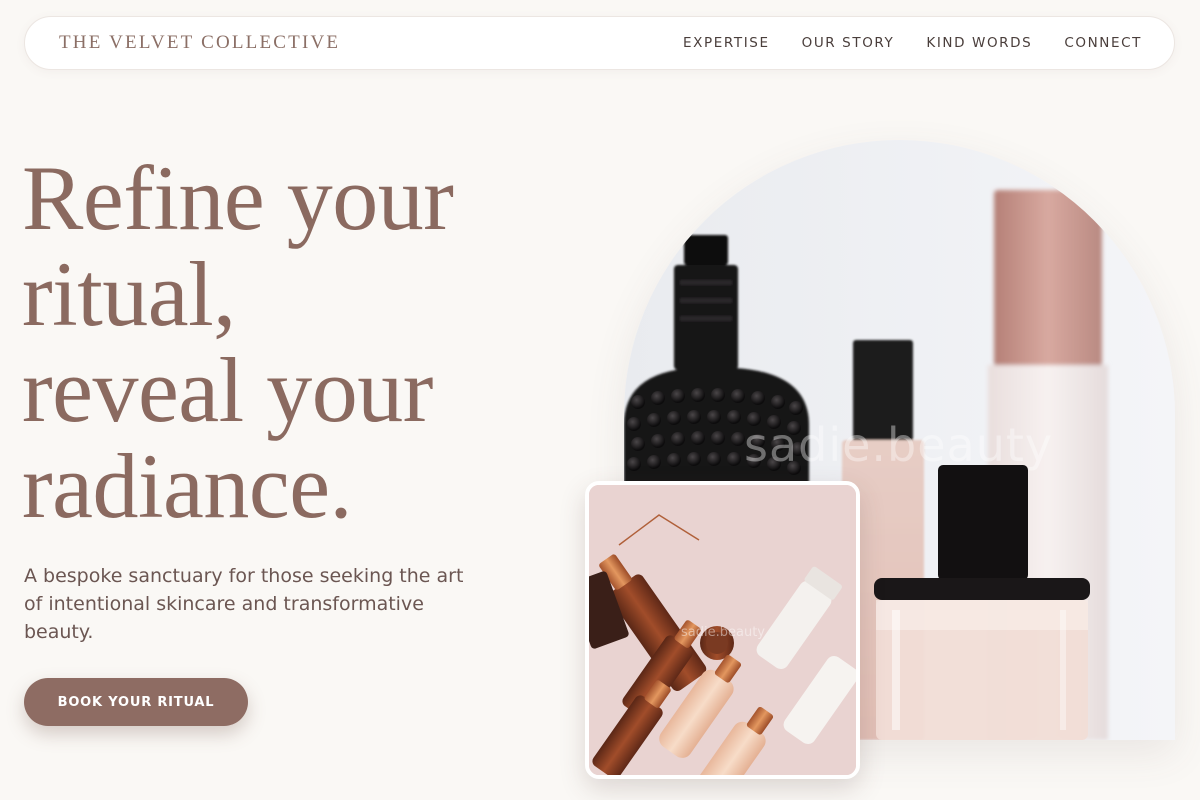  I want to click on inset-image-watermark: sadie.beauty, so click(723, 632).